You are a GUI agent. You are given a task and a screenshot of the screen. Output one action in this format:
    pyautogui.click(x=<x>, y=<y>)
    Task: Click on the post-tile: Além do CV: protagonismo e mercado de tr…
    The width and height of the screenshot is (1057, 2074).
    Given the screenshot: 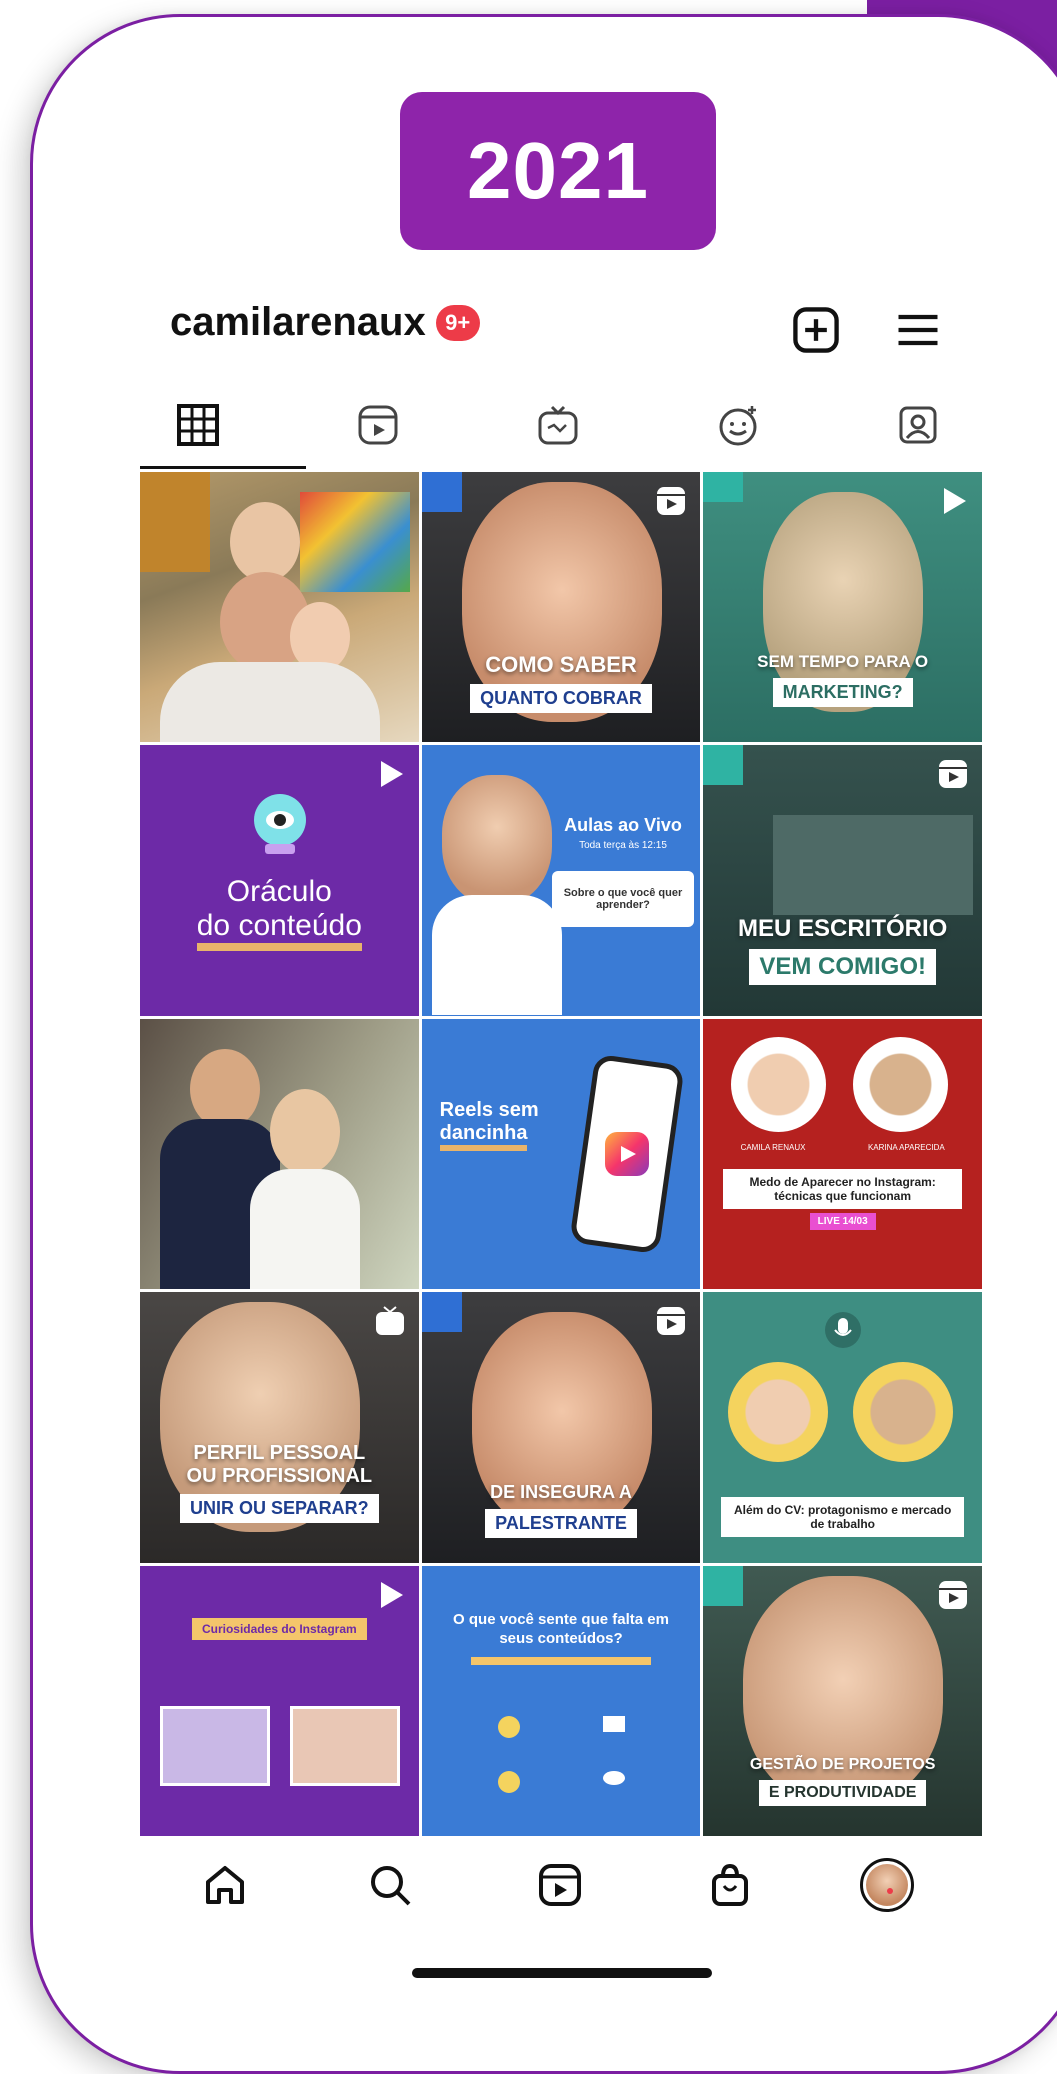 What is the action you would take?
    pyautogui.click(x=842, y=1427)
    